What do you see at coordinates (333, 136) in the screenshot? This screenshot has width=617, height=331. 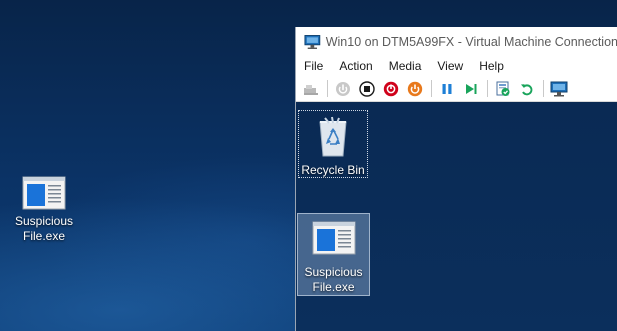 I see `recycle-bin-icon` at bounding box center [333, 136].